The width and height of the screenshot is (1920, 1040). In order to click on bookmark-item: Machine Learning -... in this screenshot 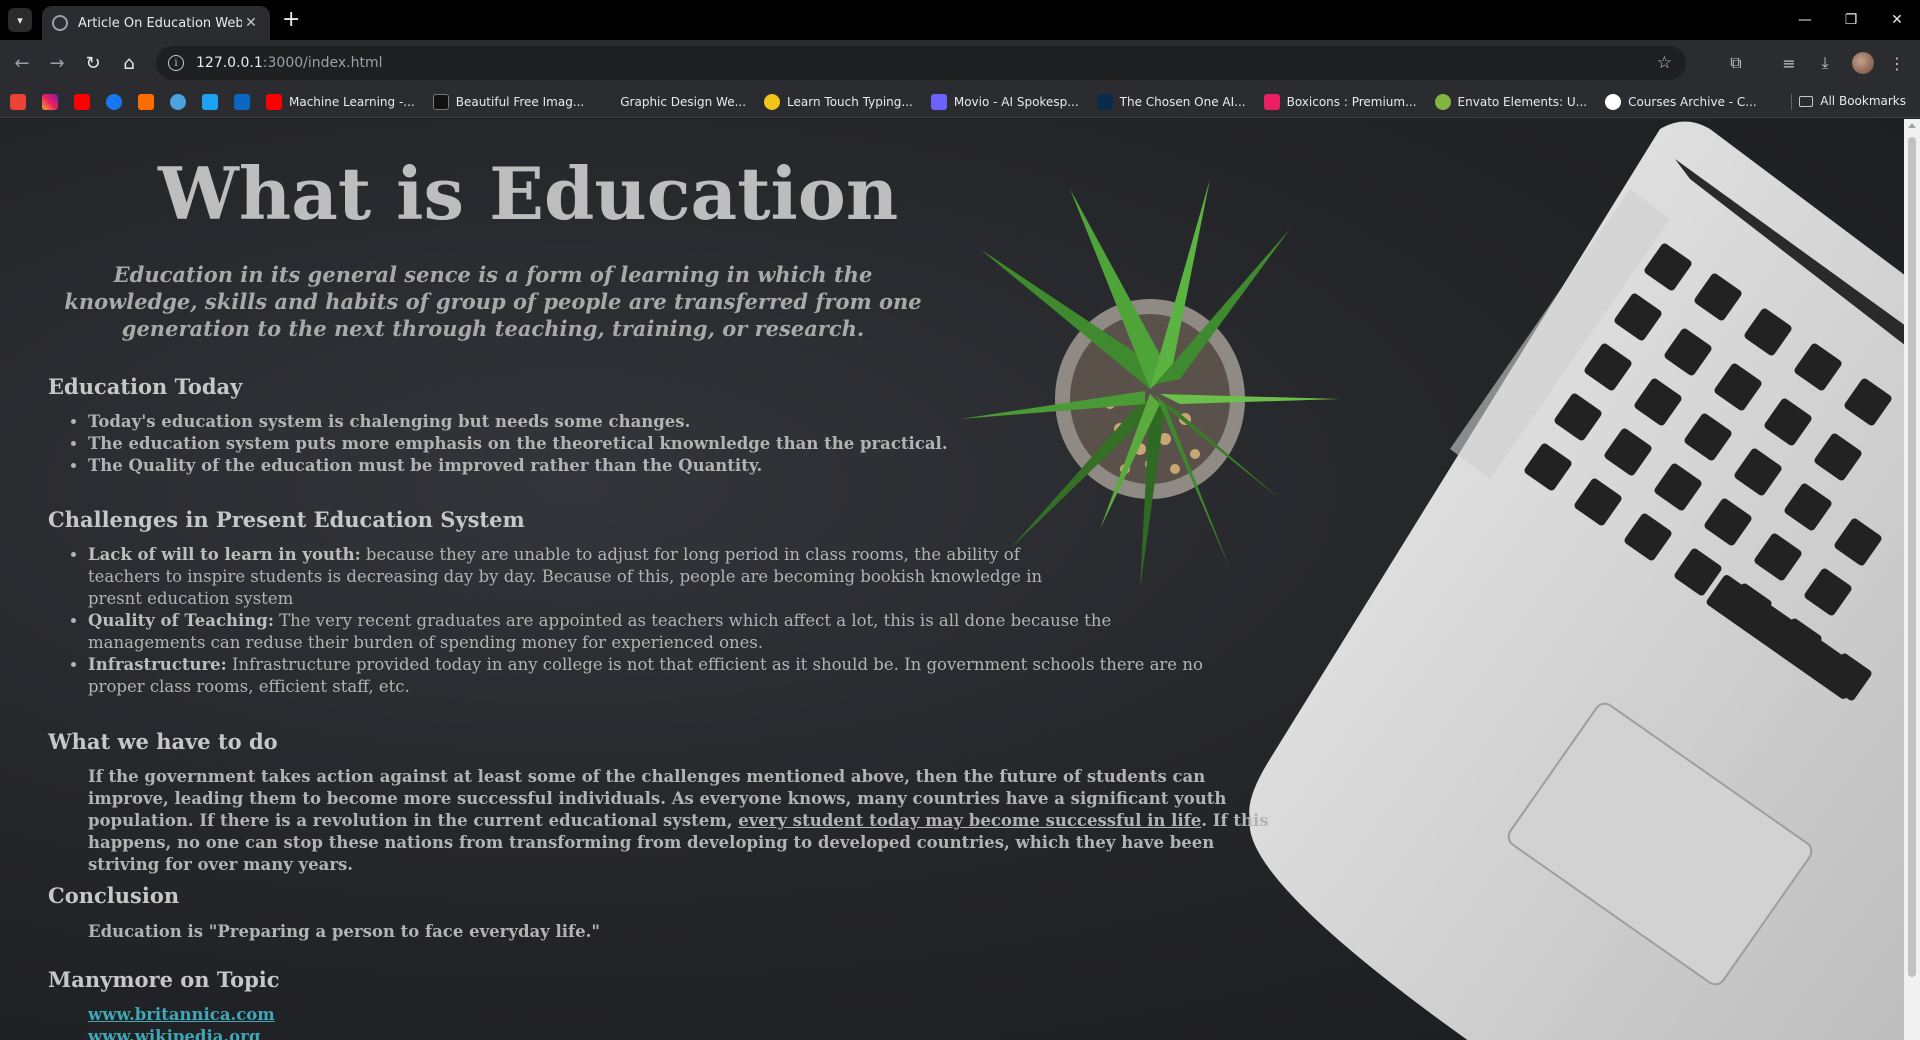, I will do `click(340, 101)`.